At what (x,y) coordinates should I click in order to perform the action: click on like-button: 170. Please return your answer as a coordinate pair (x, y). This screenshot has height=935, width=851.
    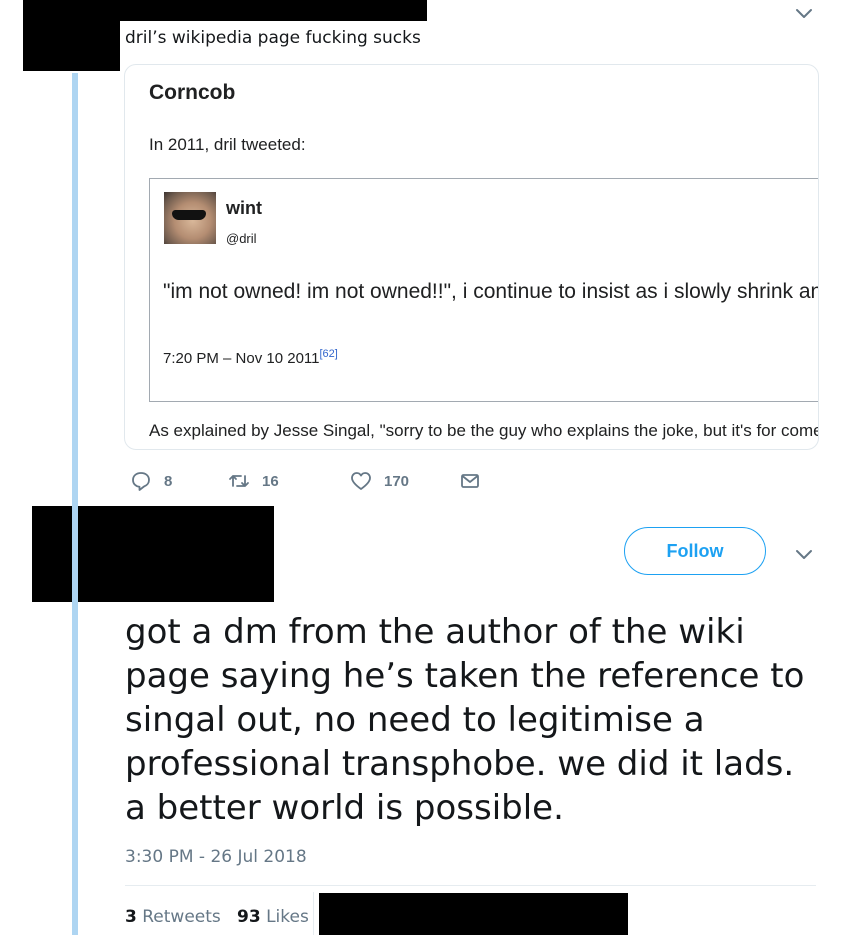
    Looking at the image, I should click on (379, 481).